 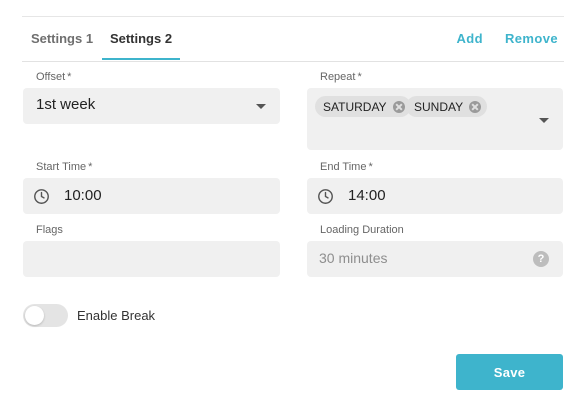 I want to click on start-time-label-text: Start Time, so click(x=61, y=167).